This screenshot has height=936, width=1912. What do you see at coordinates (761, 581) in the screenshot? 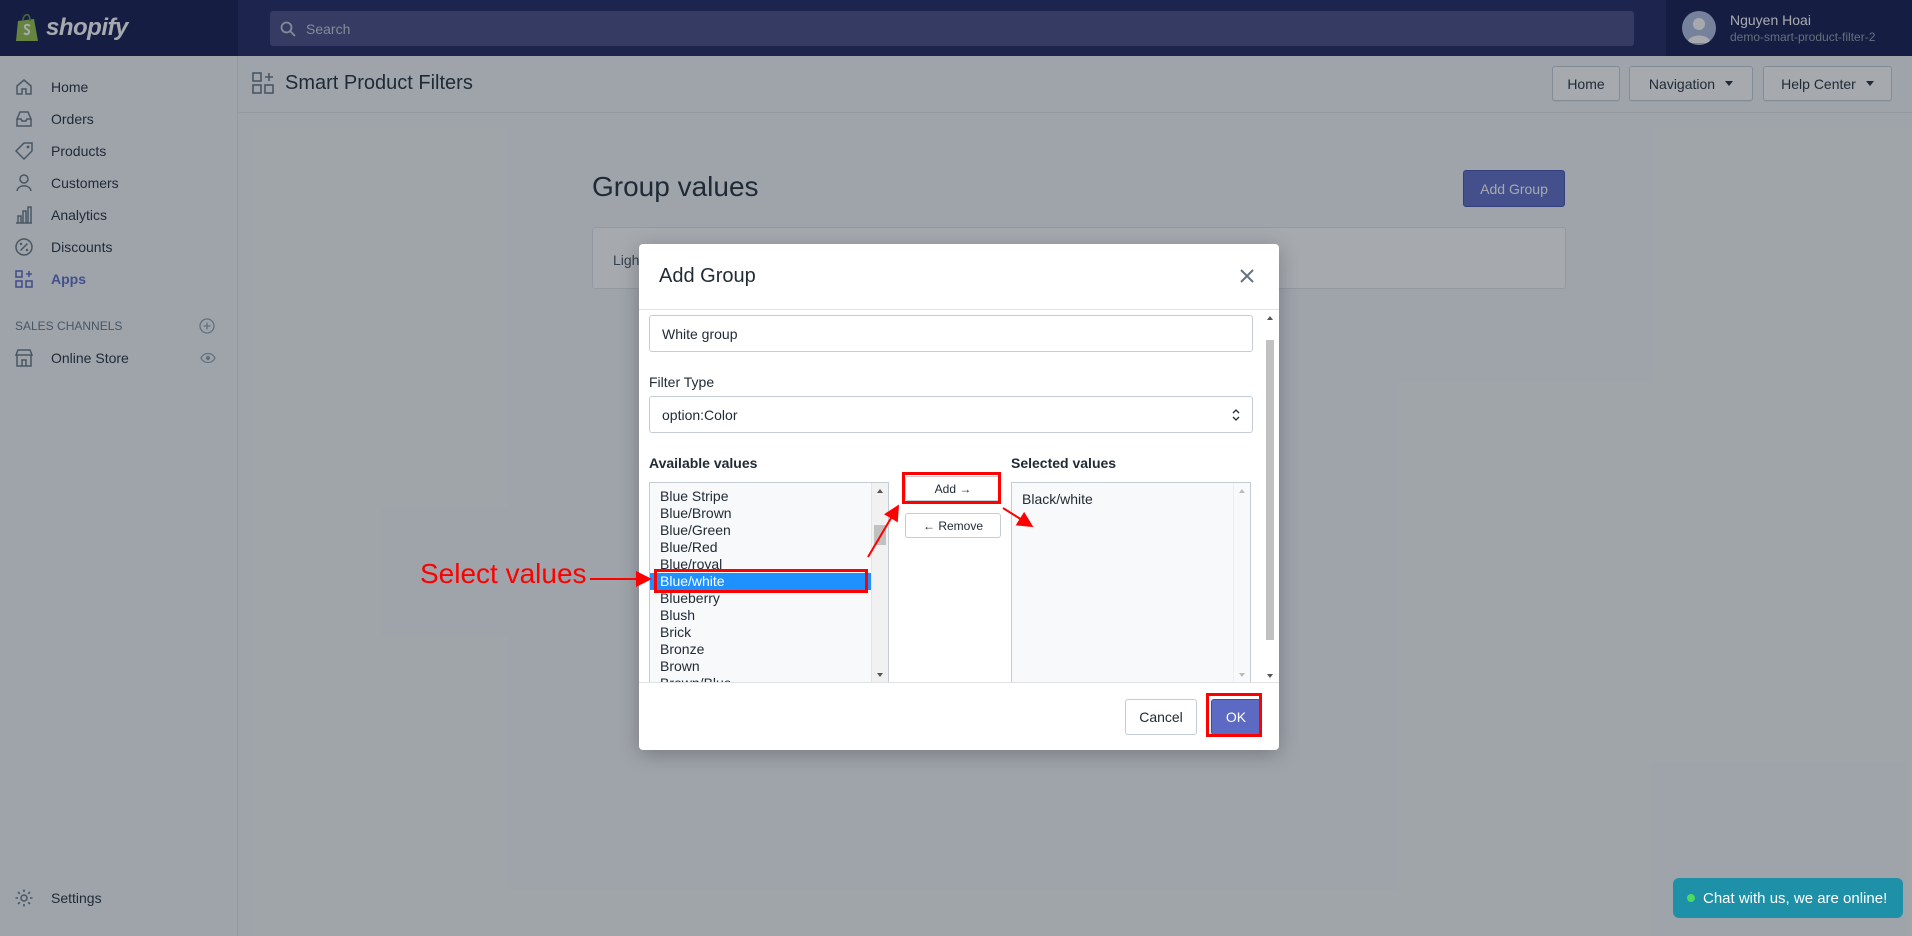
I see `highlight-selected-value` at bounding box center [761, 581].